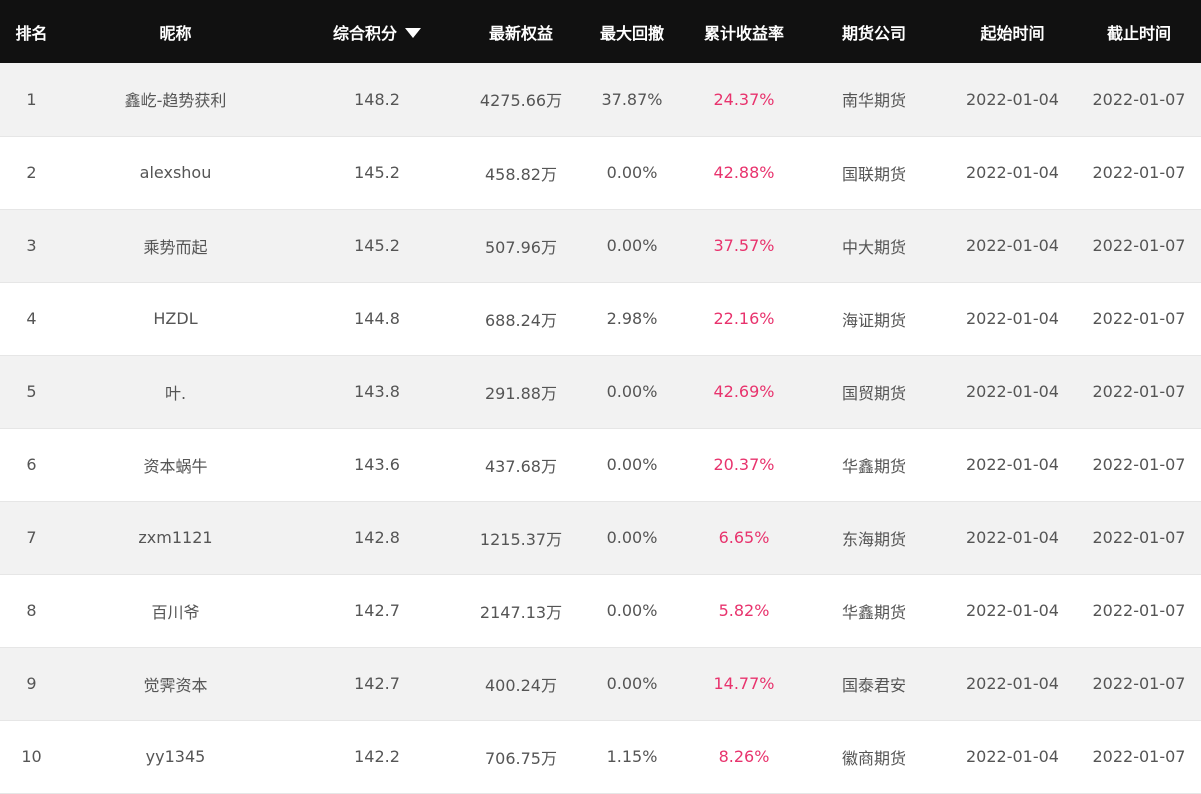 The image size is (1201, 794). What do you see at coordinates (377, 537) in the screenshot?
I see `cell-score: 142.8` at bounding box center [377, 537].